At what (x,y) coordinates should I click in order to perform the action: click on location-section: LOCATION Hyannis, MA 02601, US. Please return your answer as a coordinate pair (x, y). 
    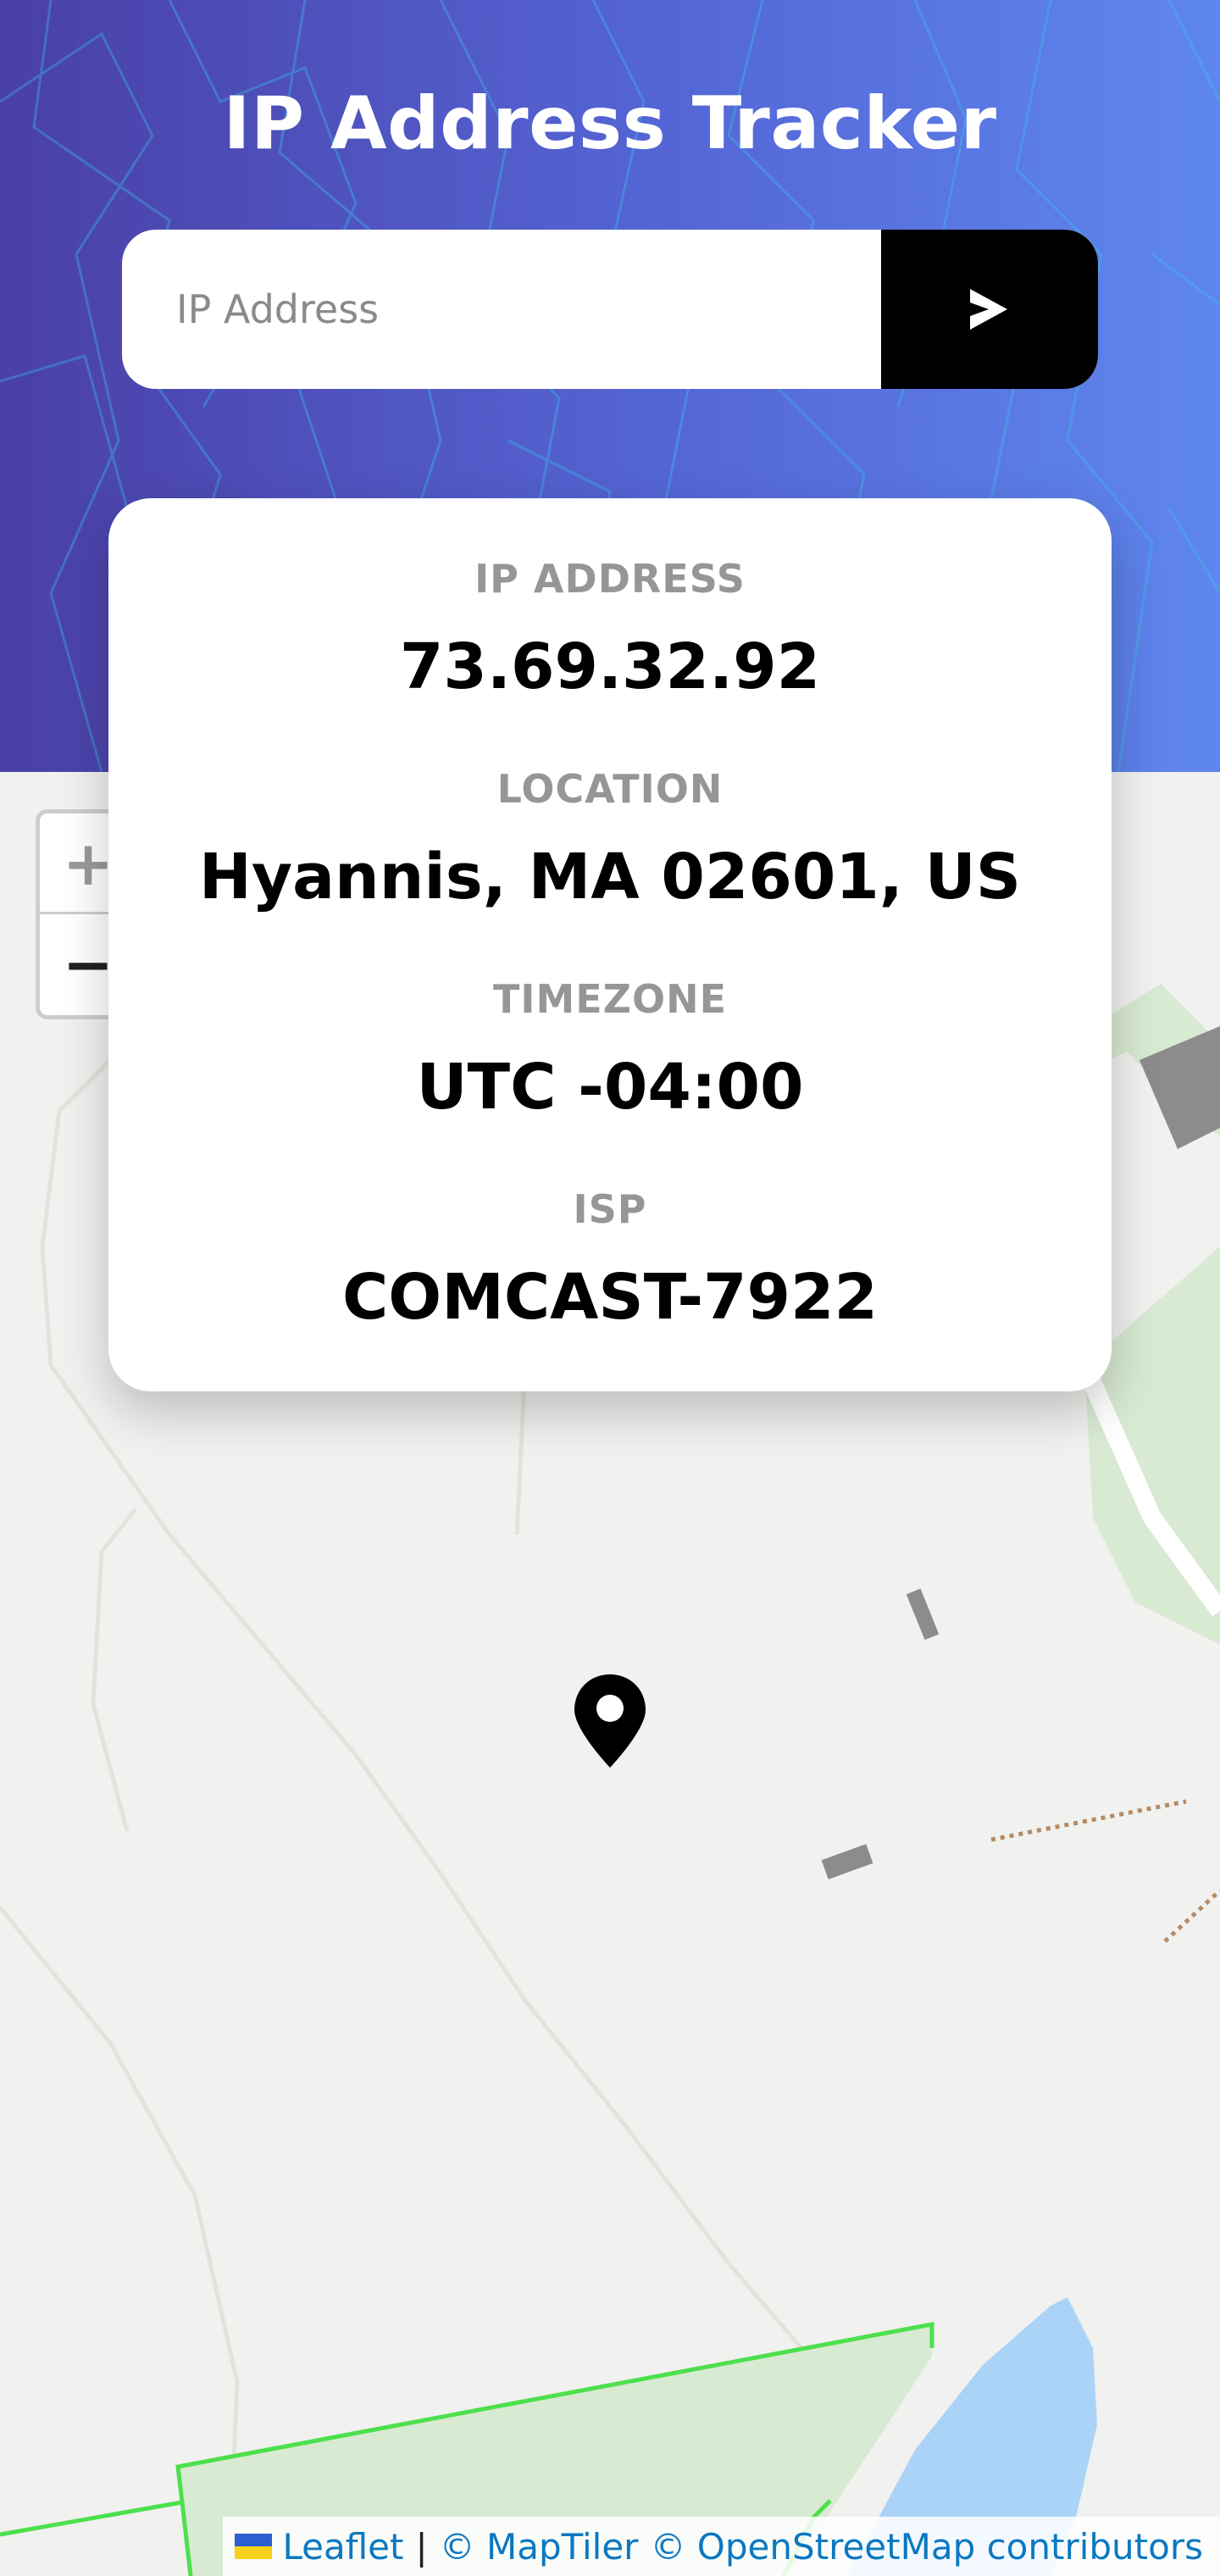
    Looking at the image, I should click on (610, 839).